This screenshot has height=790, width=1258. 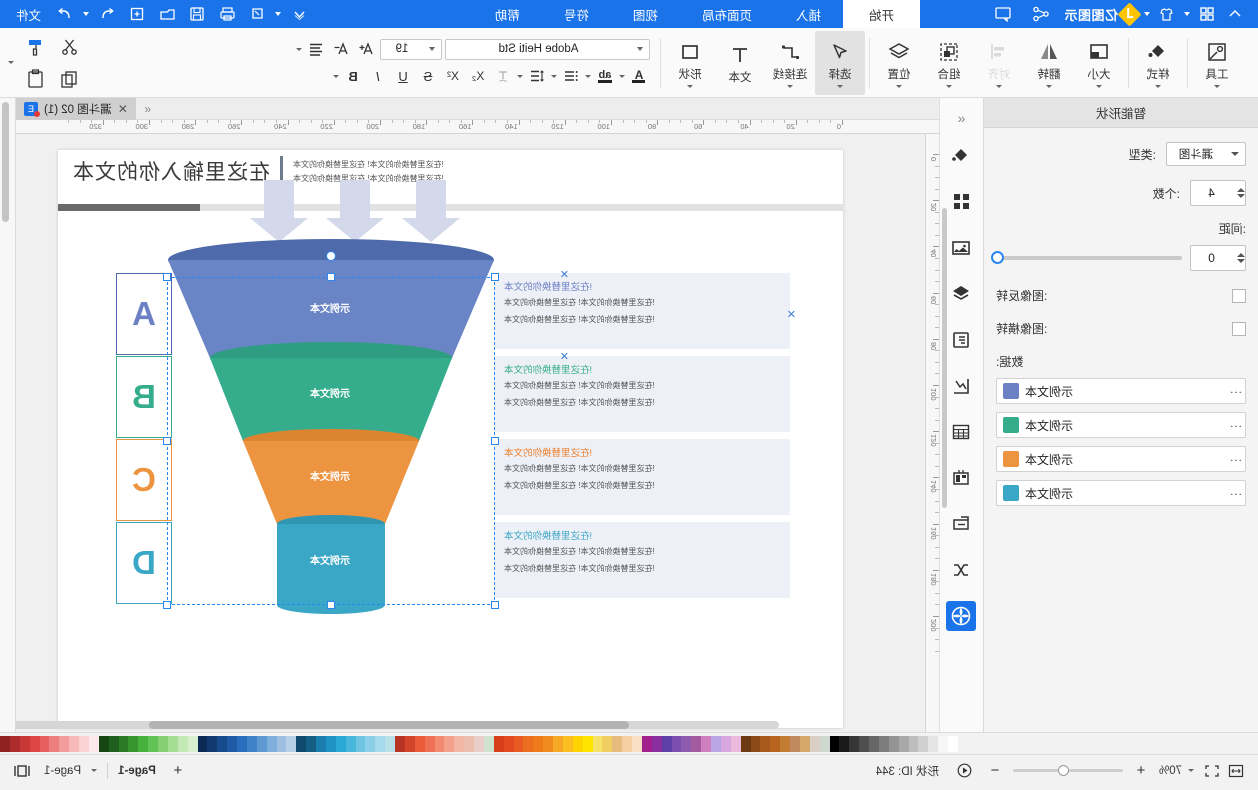 What do you see at coordinates (997, 257) in the screenshot?
I see `slider-knob` at bounding box center [997, 257].